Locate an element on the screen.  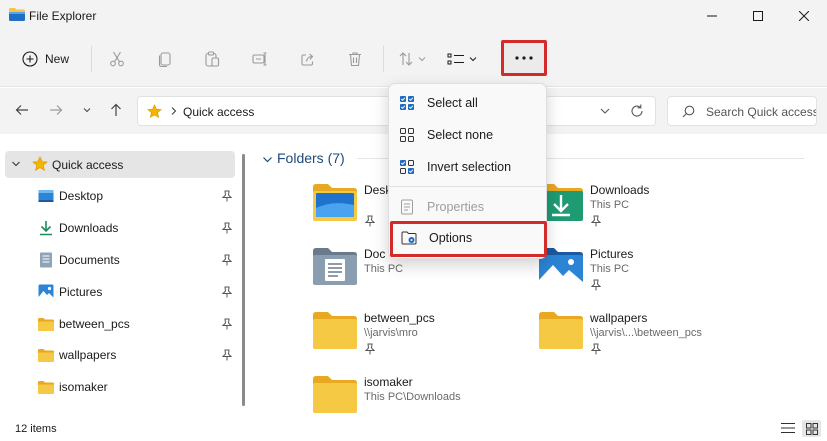
sidebar-item-wallpapers: wallpapers is located at coordinates (136, 355).